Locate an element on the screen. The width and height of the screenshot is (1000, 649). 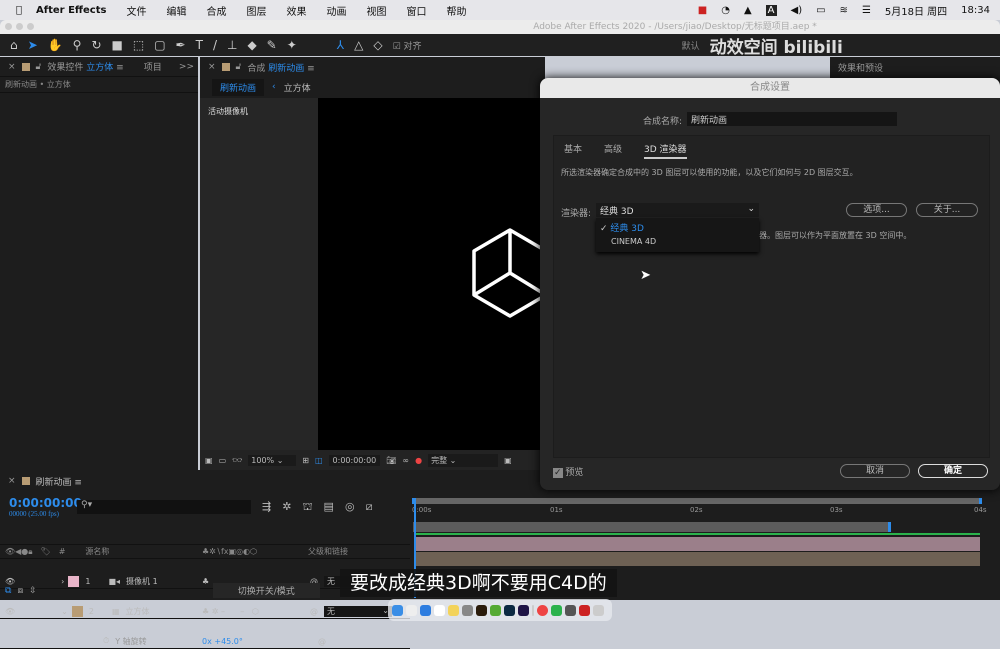
menu-window: 窗口 is located at coordinates (416, 10).